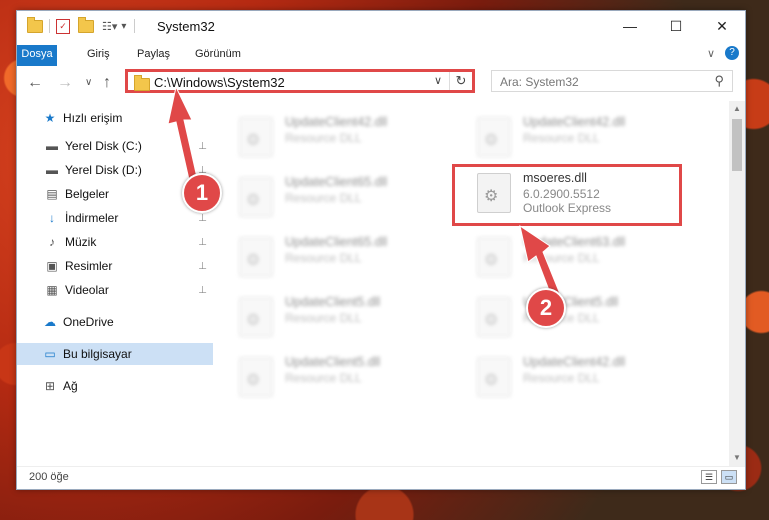 The width and height of the screenshot is (769, 520). I want to click on file-name: UpdateClient5.dll, so click(333, 302).